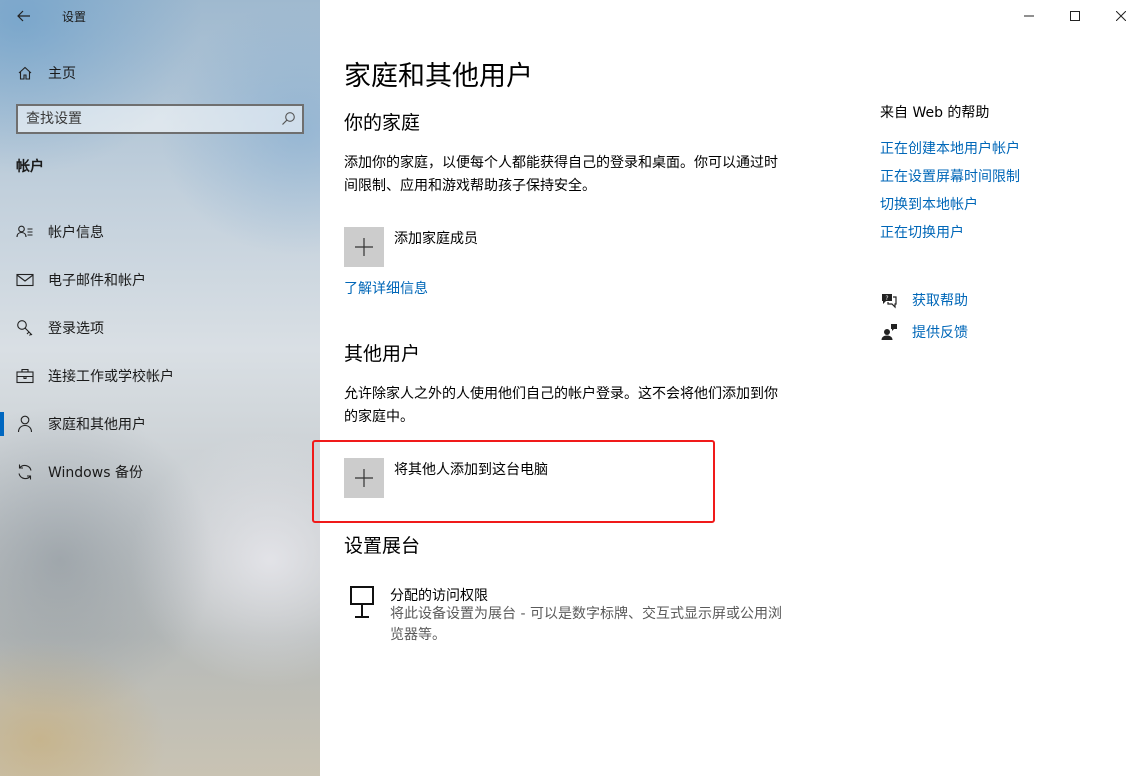 Image resolution: width=1144 pixels, height=776 pixels. I want to click on get-help-label: 获取帮助, so click(940, 301).